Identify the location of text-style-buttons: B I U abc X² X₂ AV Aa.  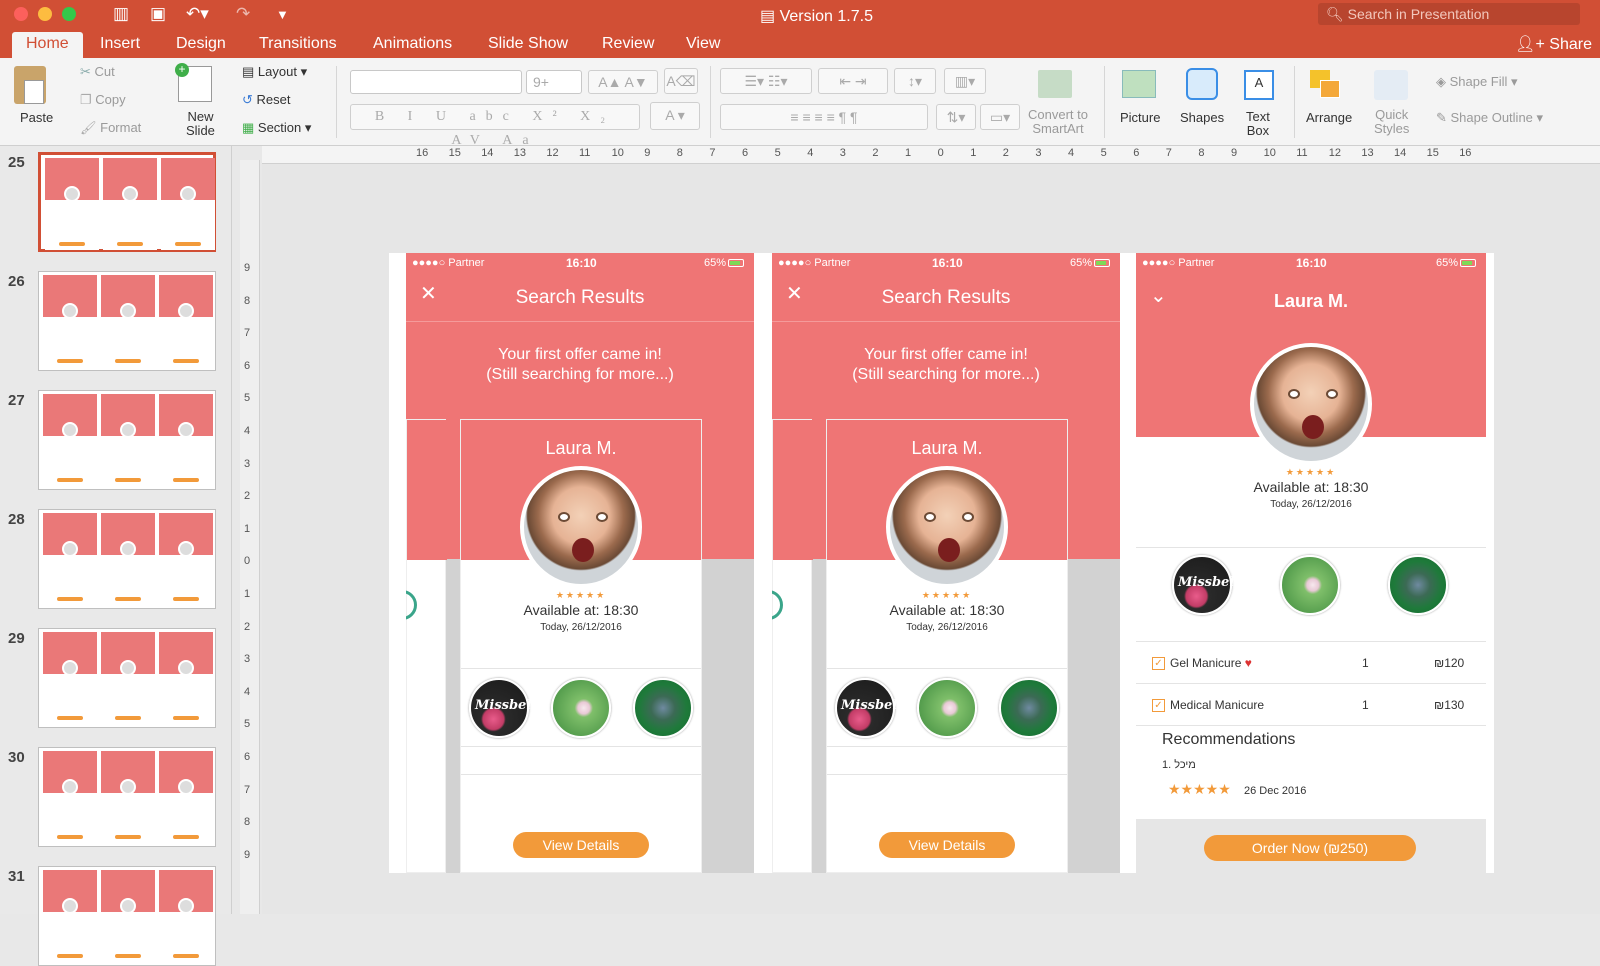
(495, 126).